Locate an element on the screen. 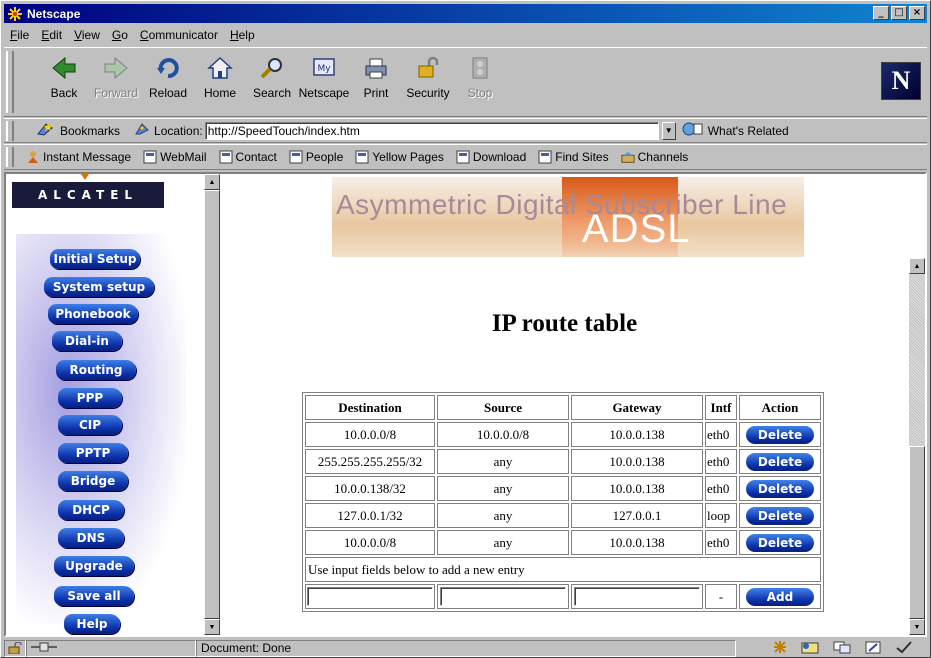  interface-cell: eth0 is located at coordinates (721, 434).